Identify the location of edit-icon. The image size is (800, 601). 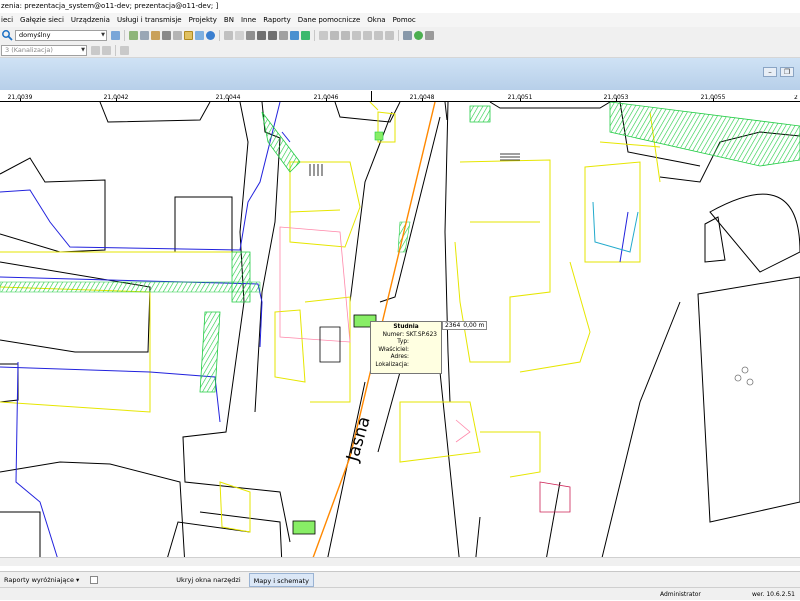
(334, 35).